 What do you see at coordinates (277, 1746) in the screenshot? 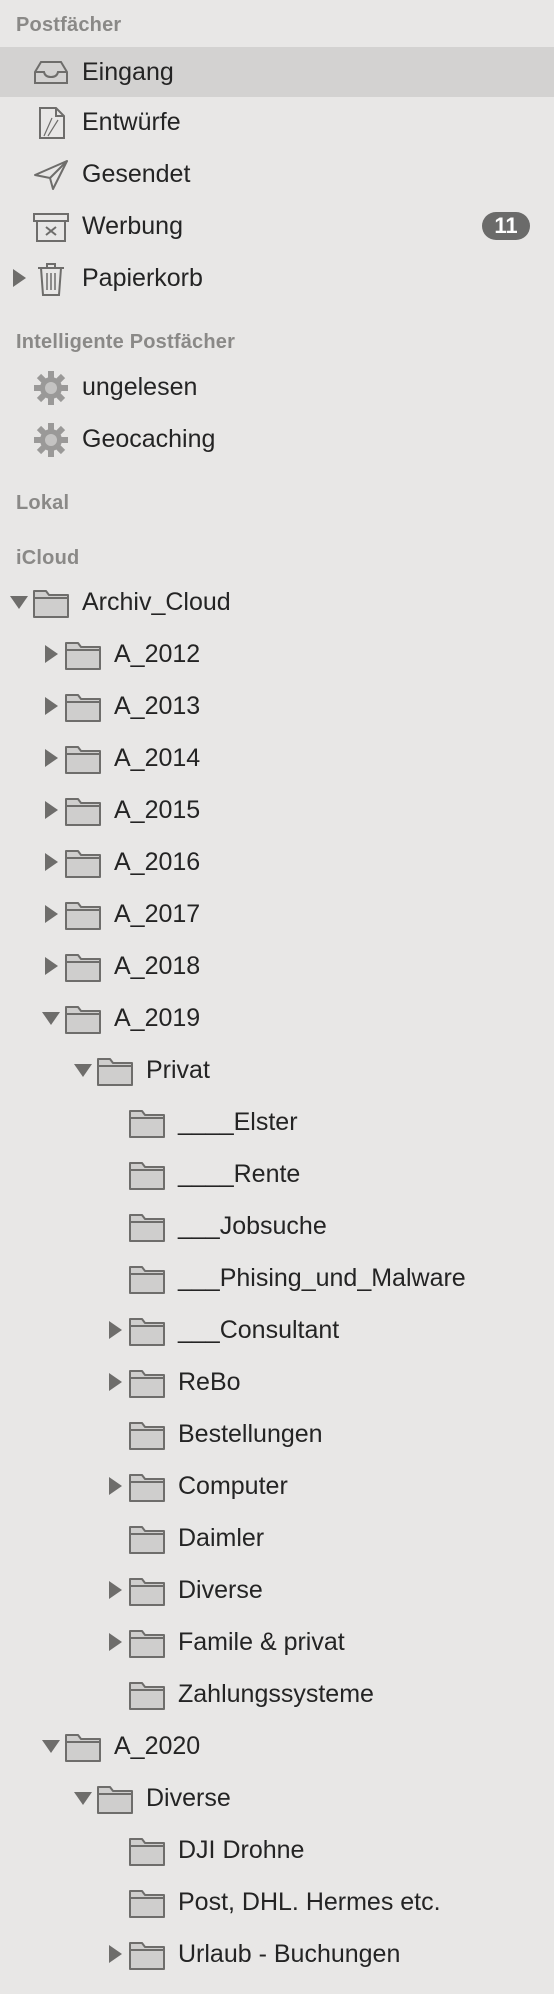
I see `folder-row: A_2020` at bounding box center [277, 1746].